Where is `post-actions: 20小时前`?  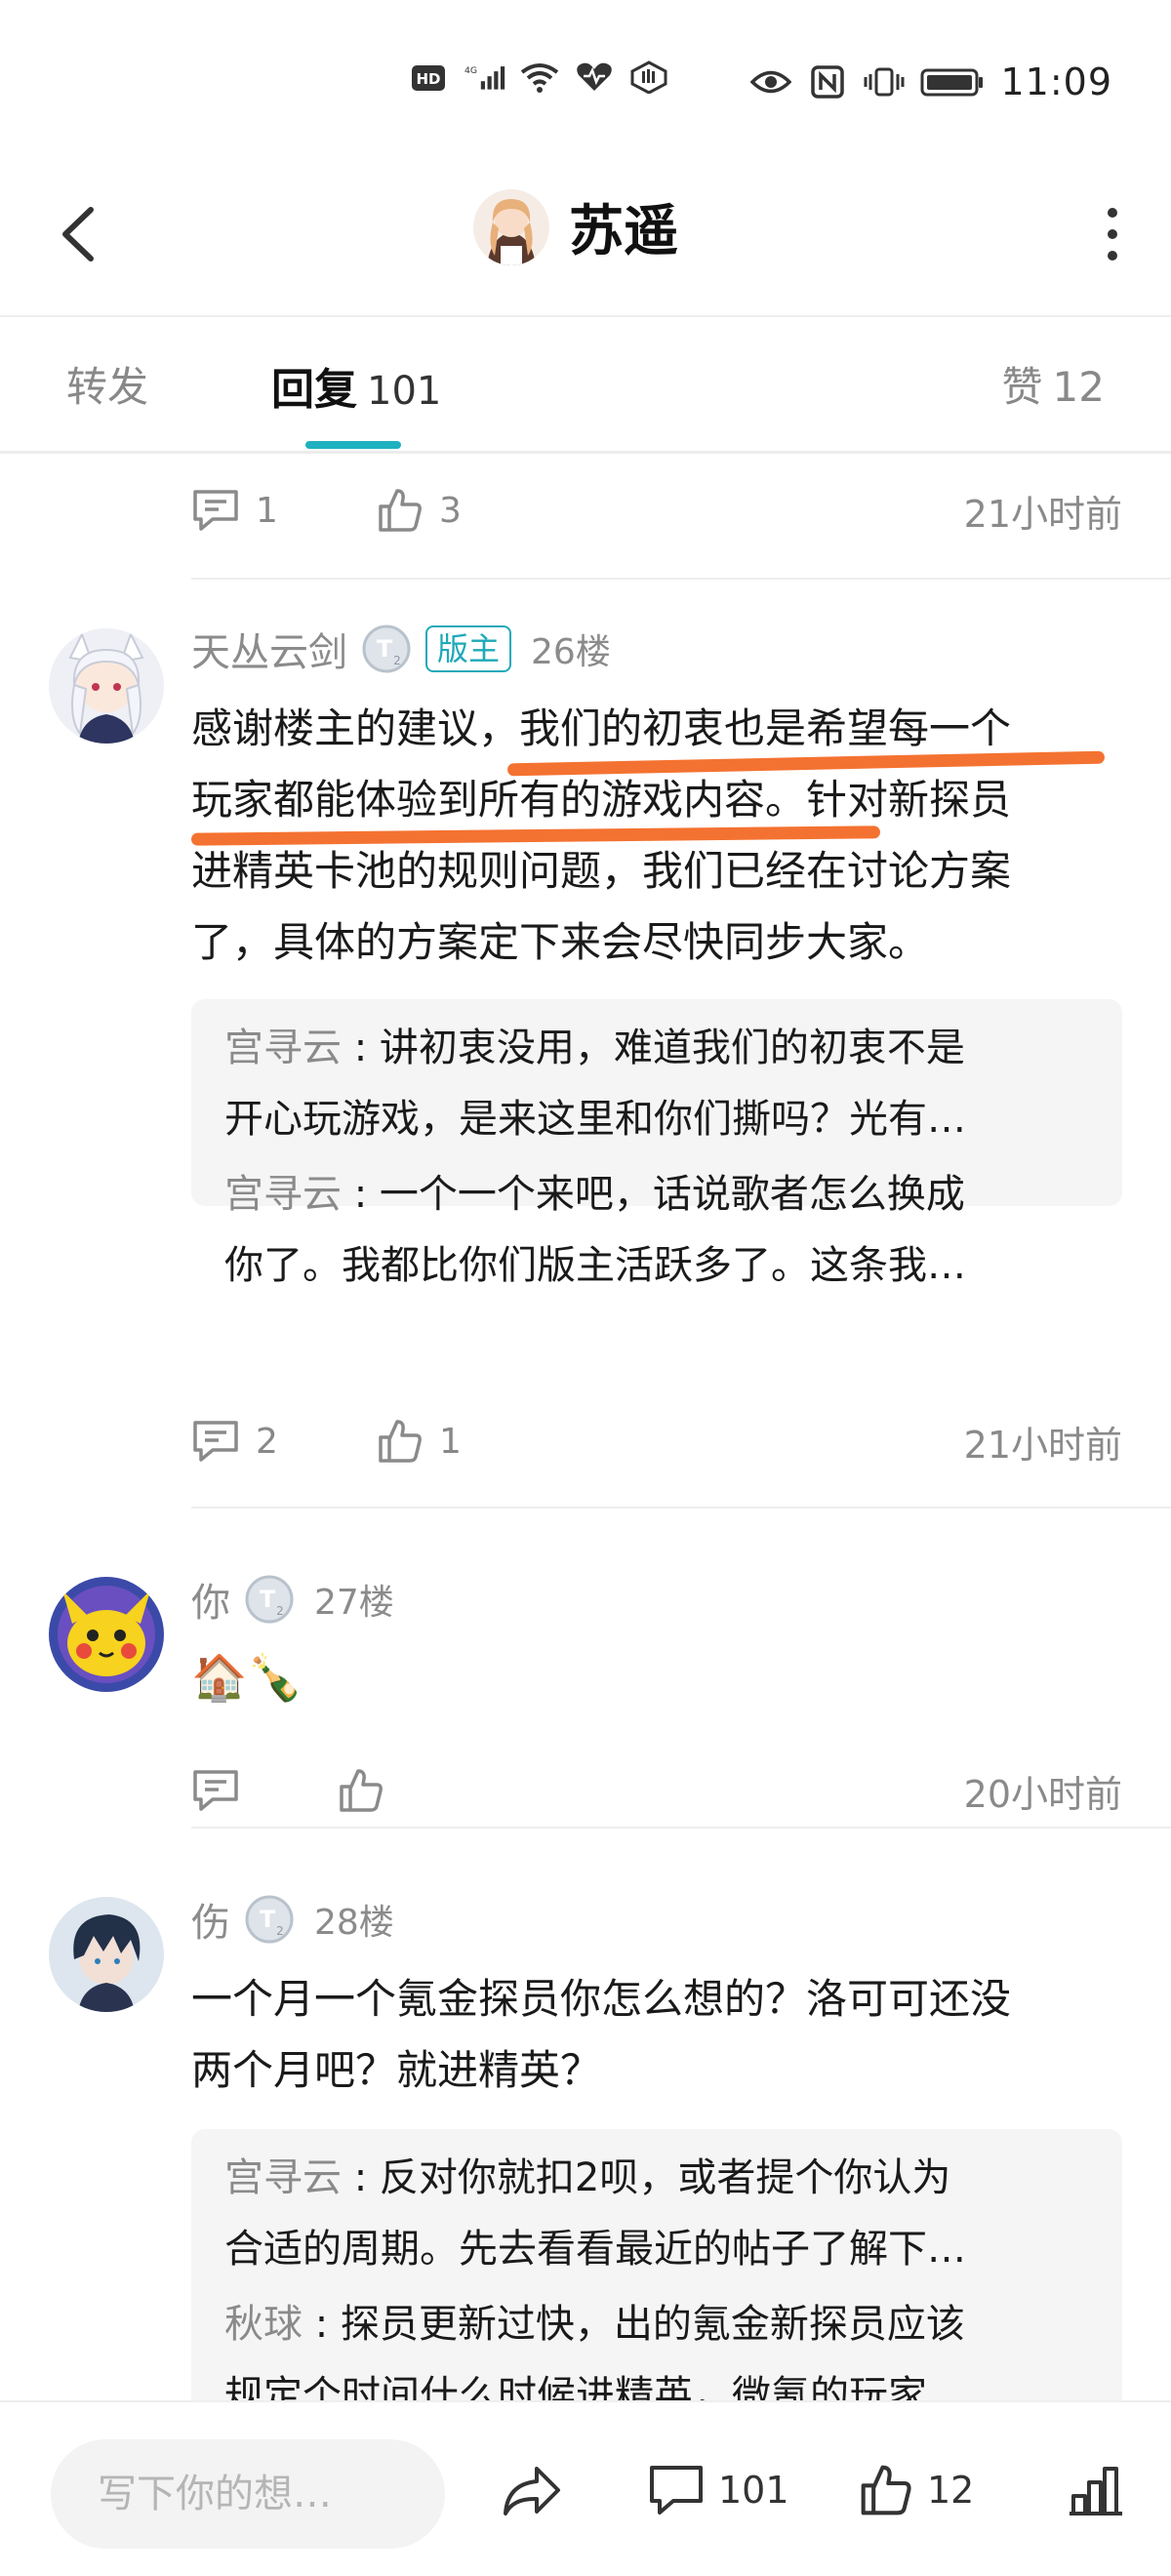
post-actions: 20小时前 is located at coordinates (656, 1790).